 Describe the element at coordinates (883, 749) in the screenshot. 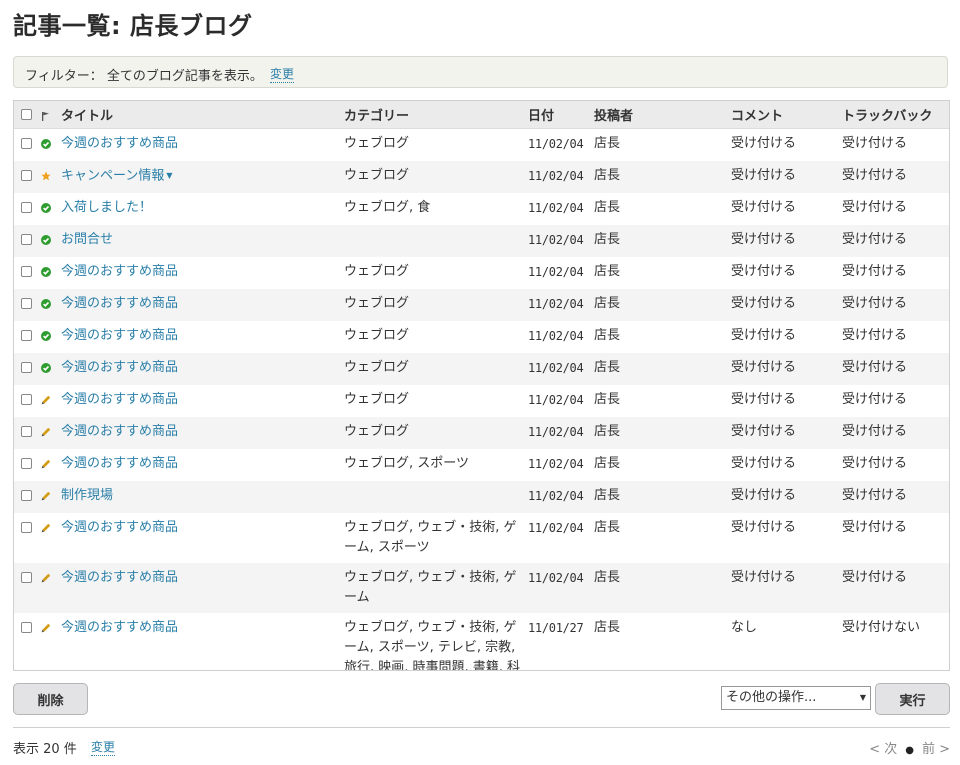

I see `next-page-link: < 次` at that location.